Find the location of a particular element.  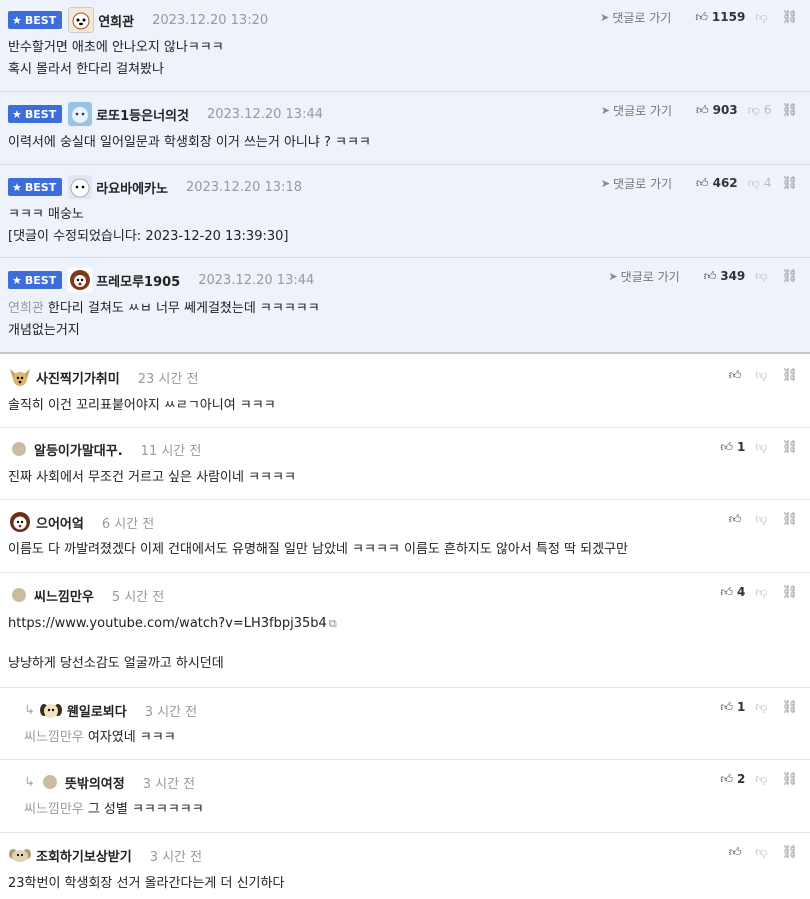

nickname: 알등이가말대꾸. is located at coordinates (78, 449).